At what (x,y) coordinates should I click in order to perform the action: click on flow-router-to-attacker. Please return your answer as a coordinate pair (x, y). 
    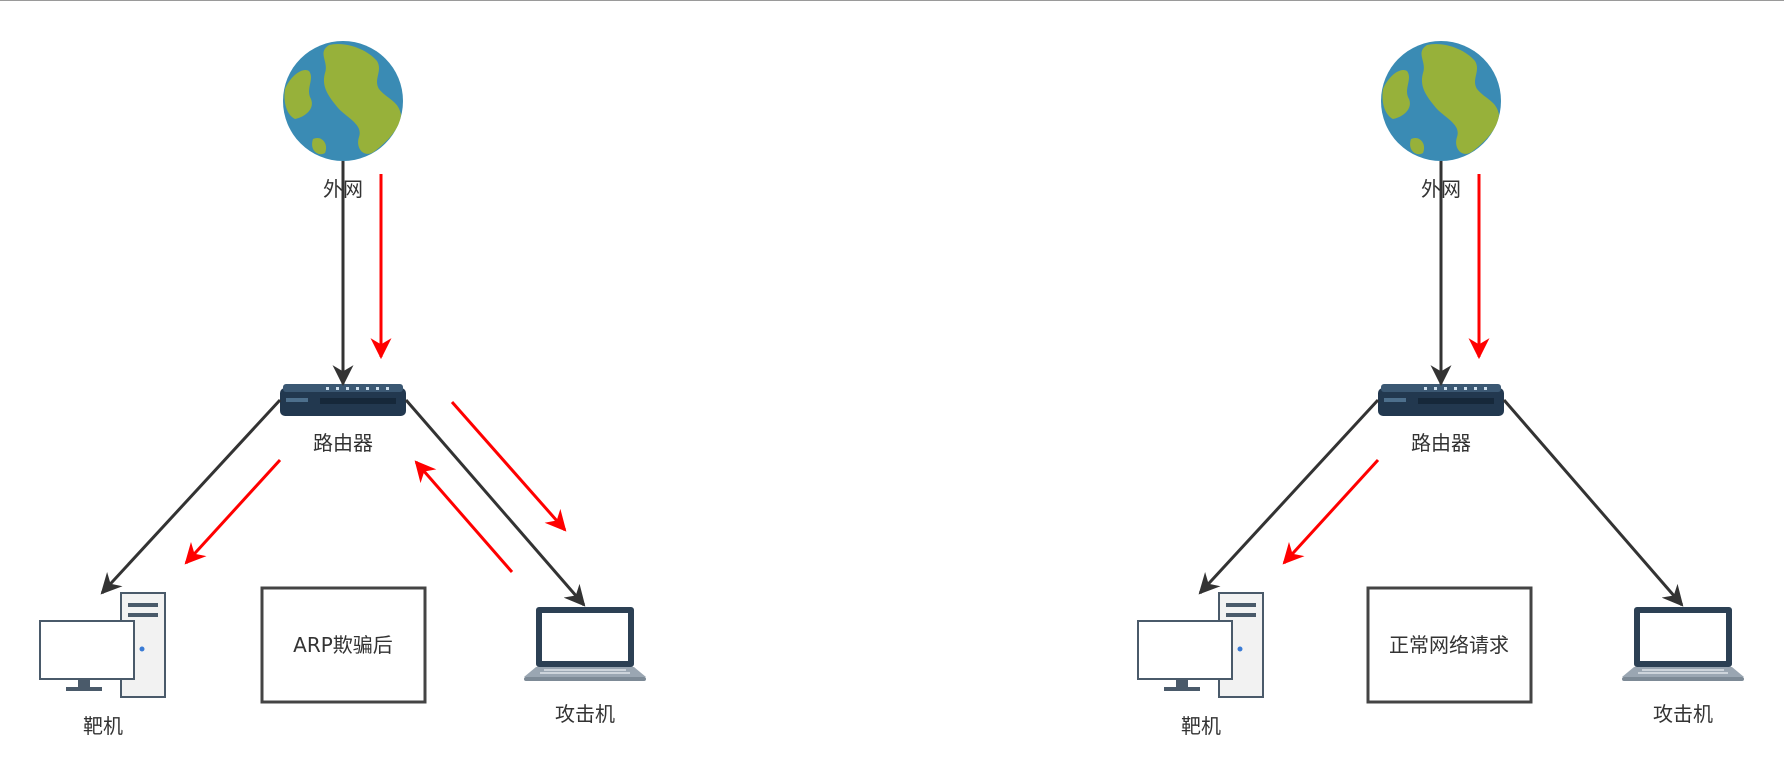
    Looking at the image, I should click on (508, 466).